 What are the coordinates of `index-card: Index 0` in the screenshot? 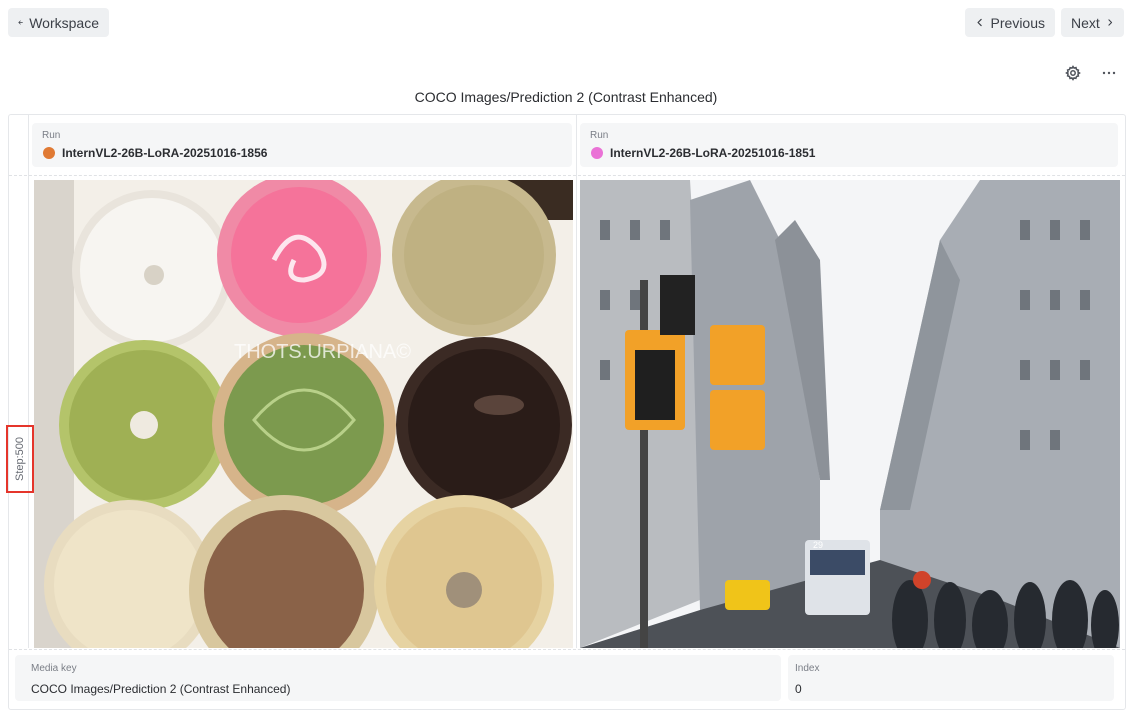 It's located at (951, 678).